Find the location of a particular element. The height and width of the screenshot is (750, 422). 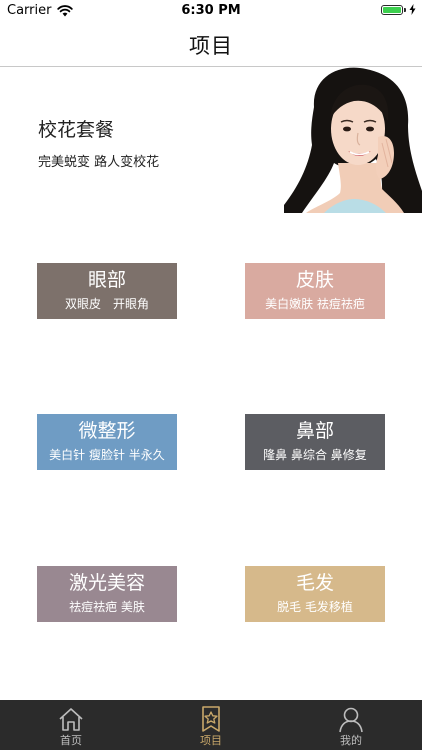

home-icon is located at coordinates (71, 719).